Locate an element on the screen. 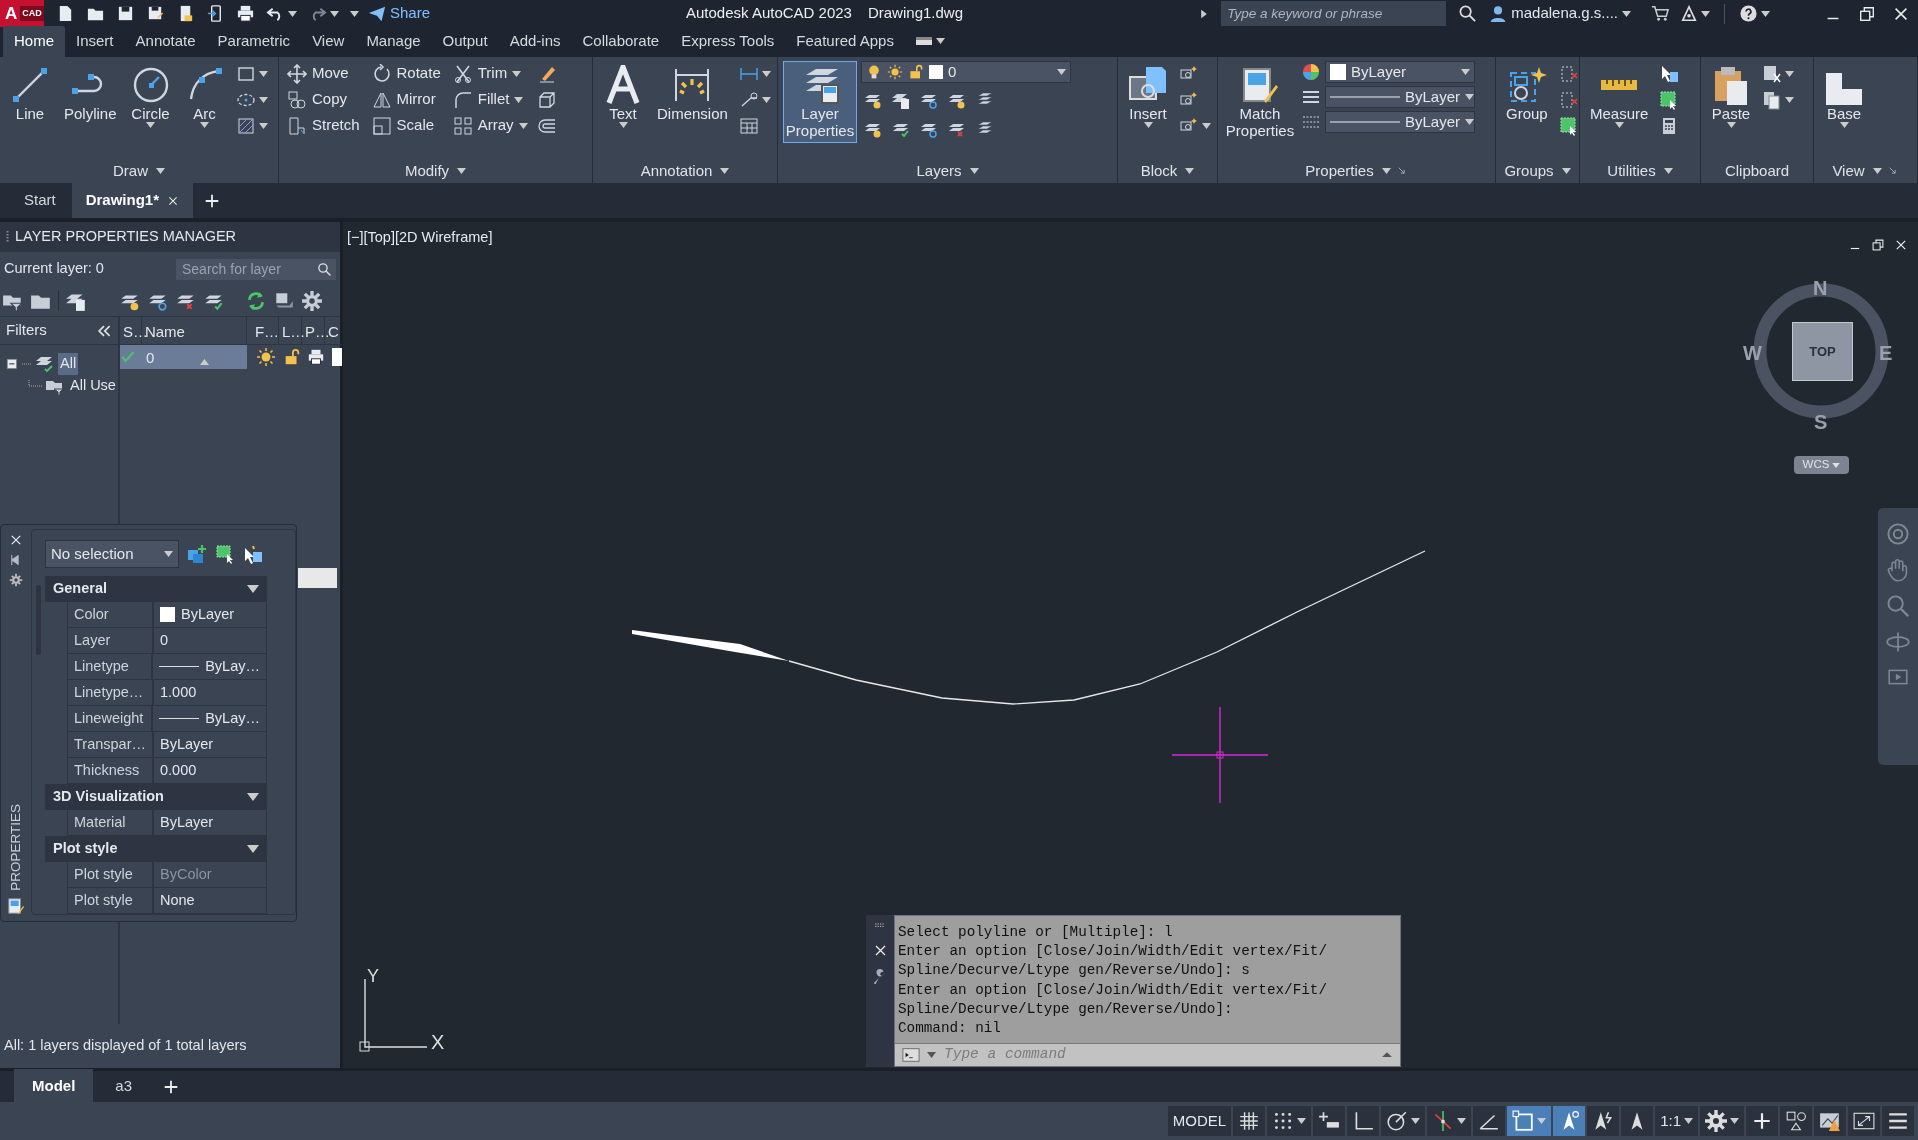  command-history-line: Spline/Decurve/Ltype gen/Reverse/Undo]: s is located at coordinates (1074, 971).